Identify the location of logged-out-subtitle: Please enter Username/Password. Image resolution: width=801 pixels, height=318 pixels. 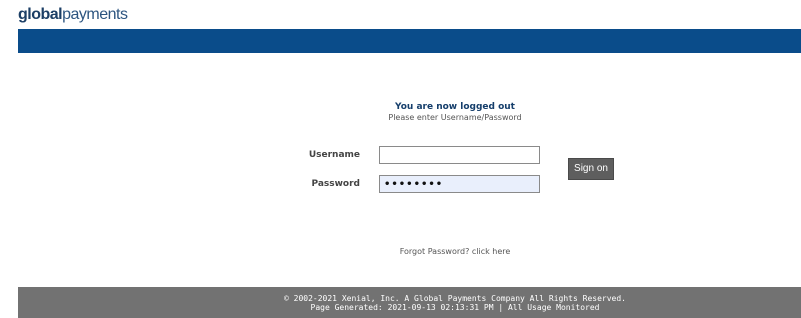
(455, 117).